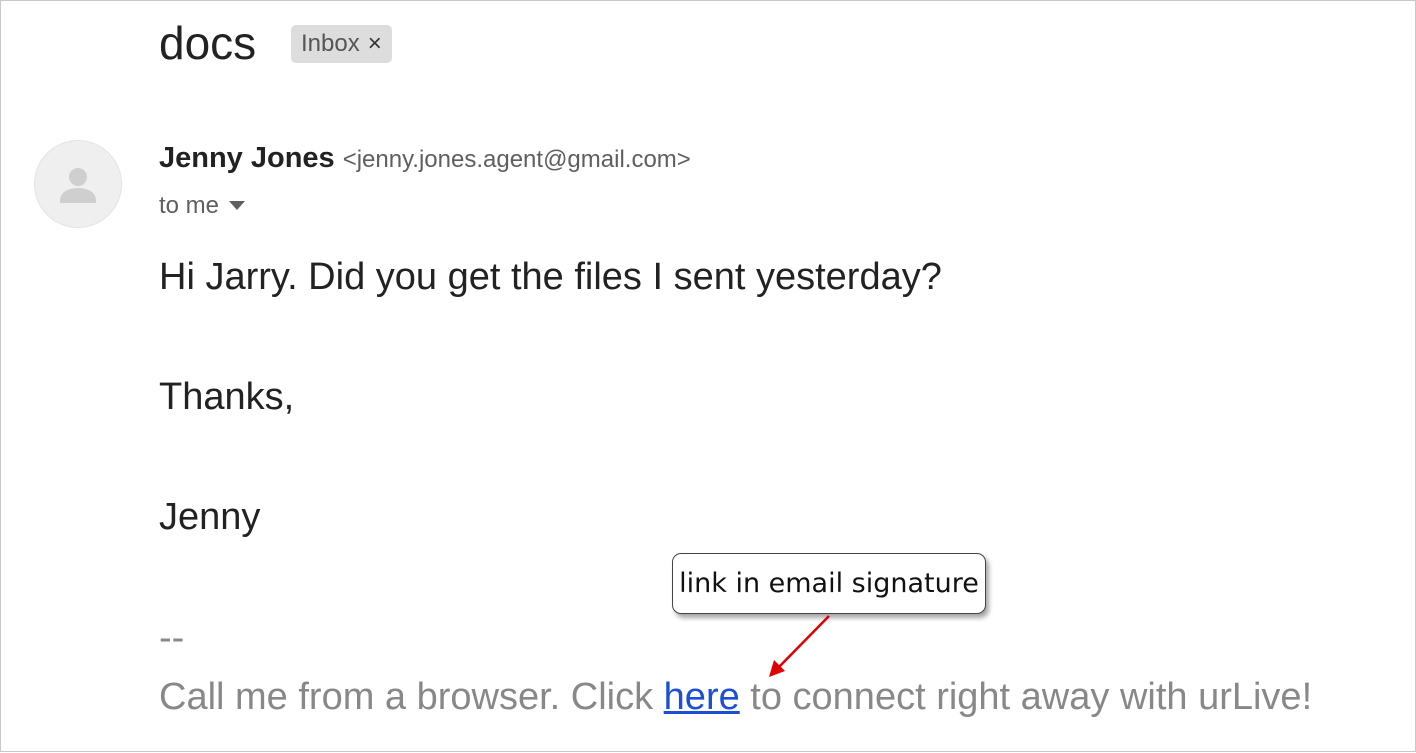 This screenshot has width=1416, height=753. What do you see at coordinates (1026, 697) in the screenshot?
I see `signature-text-after: to connect right away with urLive!` at bounding box center [1026, 697].